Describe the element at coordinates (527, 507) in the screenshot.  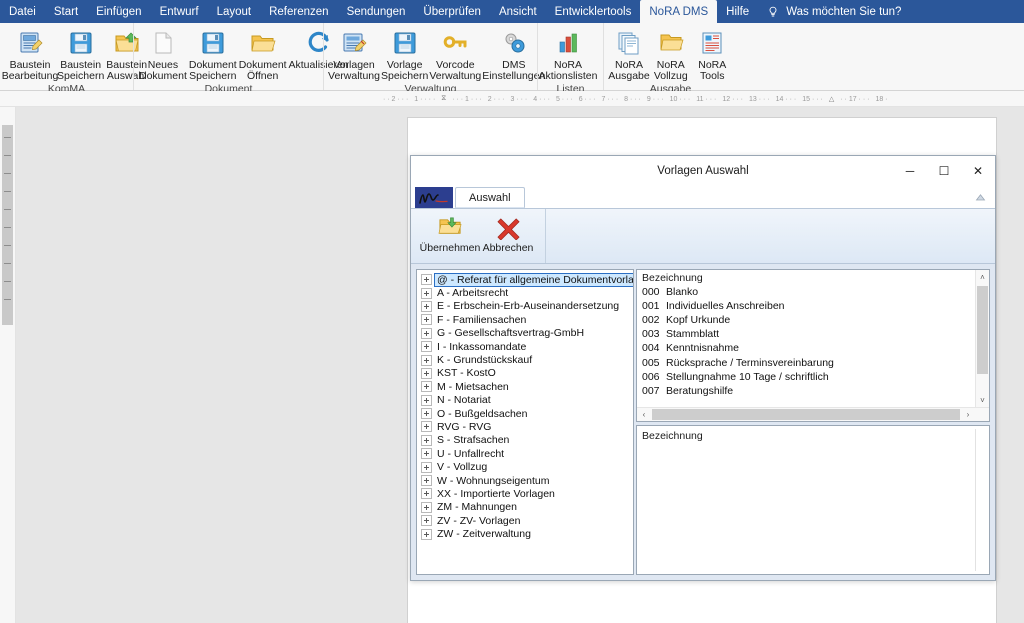
I see `tree-node: ZM - Mahnungen` at that location.